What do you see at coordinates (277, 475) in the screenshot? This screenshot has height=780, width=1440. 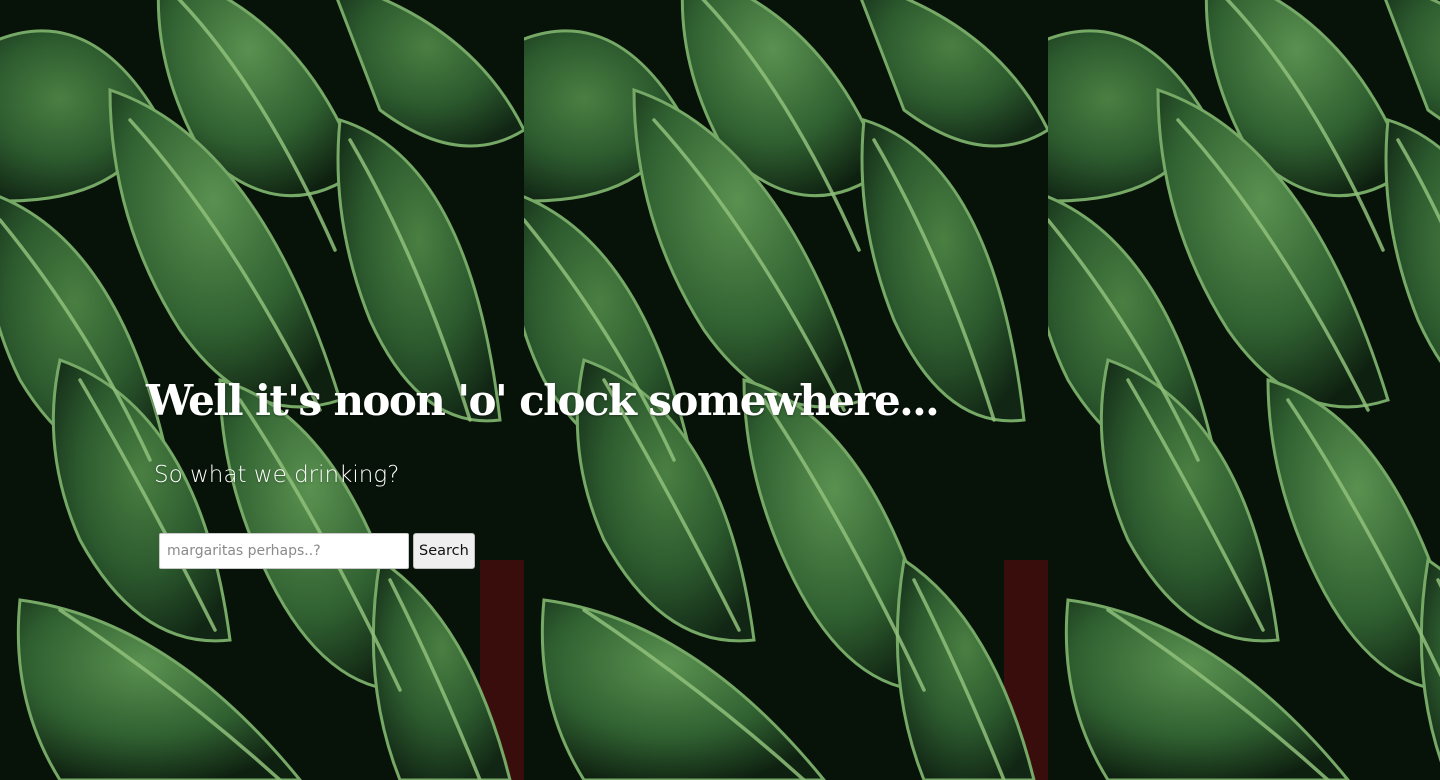 I see `hero-subheadline: So what we drinking?` at bounding box center [277, 475].